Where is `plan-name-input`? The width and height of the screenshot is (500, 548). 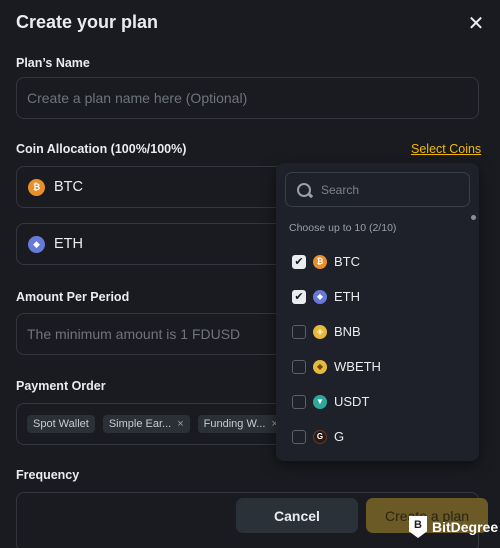
plan-name-input is located at coordinates (247, 98).